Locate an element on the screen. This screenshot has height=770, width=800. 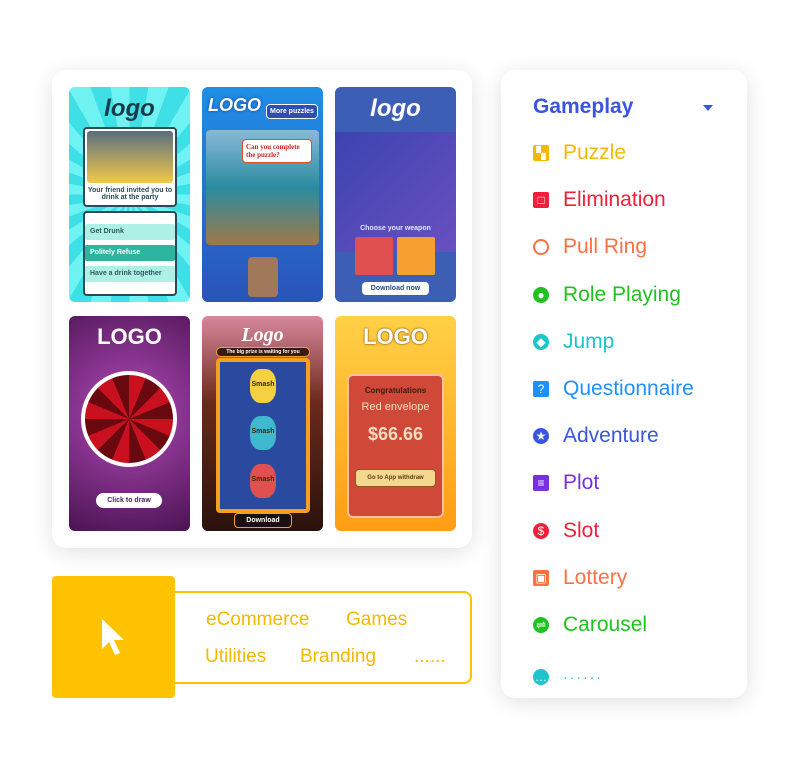
option-button: Get Drunk is located at coordinates (130, 232).